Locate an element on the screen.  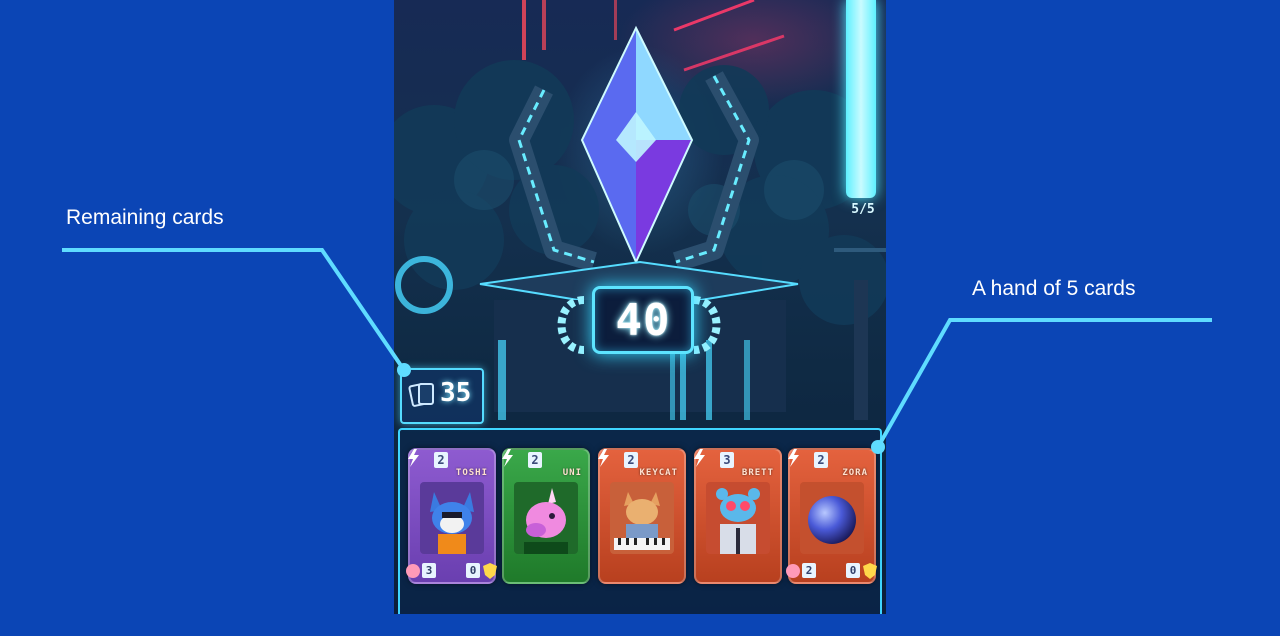
deck-remaining-count: 35 is located at coordinates (456, 393).